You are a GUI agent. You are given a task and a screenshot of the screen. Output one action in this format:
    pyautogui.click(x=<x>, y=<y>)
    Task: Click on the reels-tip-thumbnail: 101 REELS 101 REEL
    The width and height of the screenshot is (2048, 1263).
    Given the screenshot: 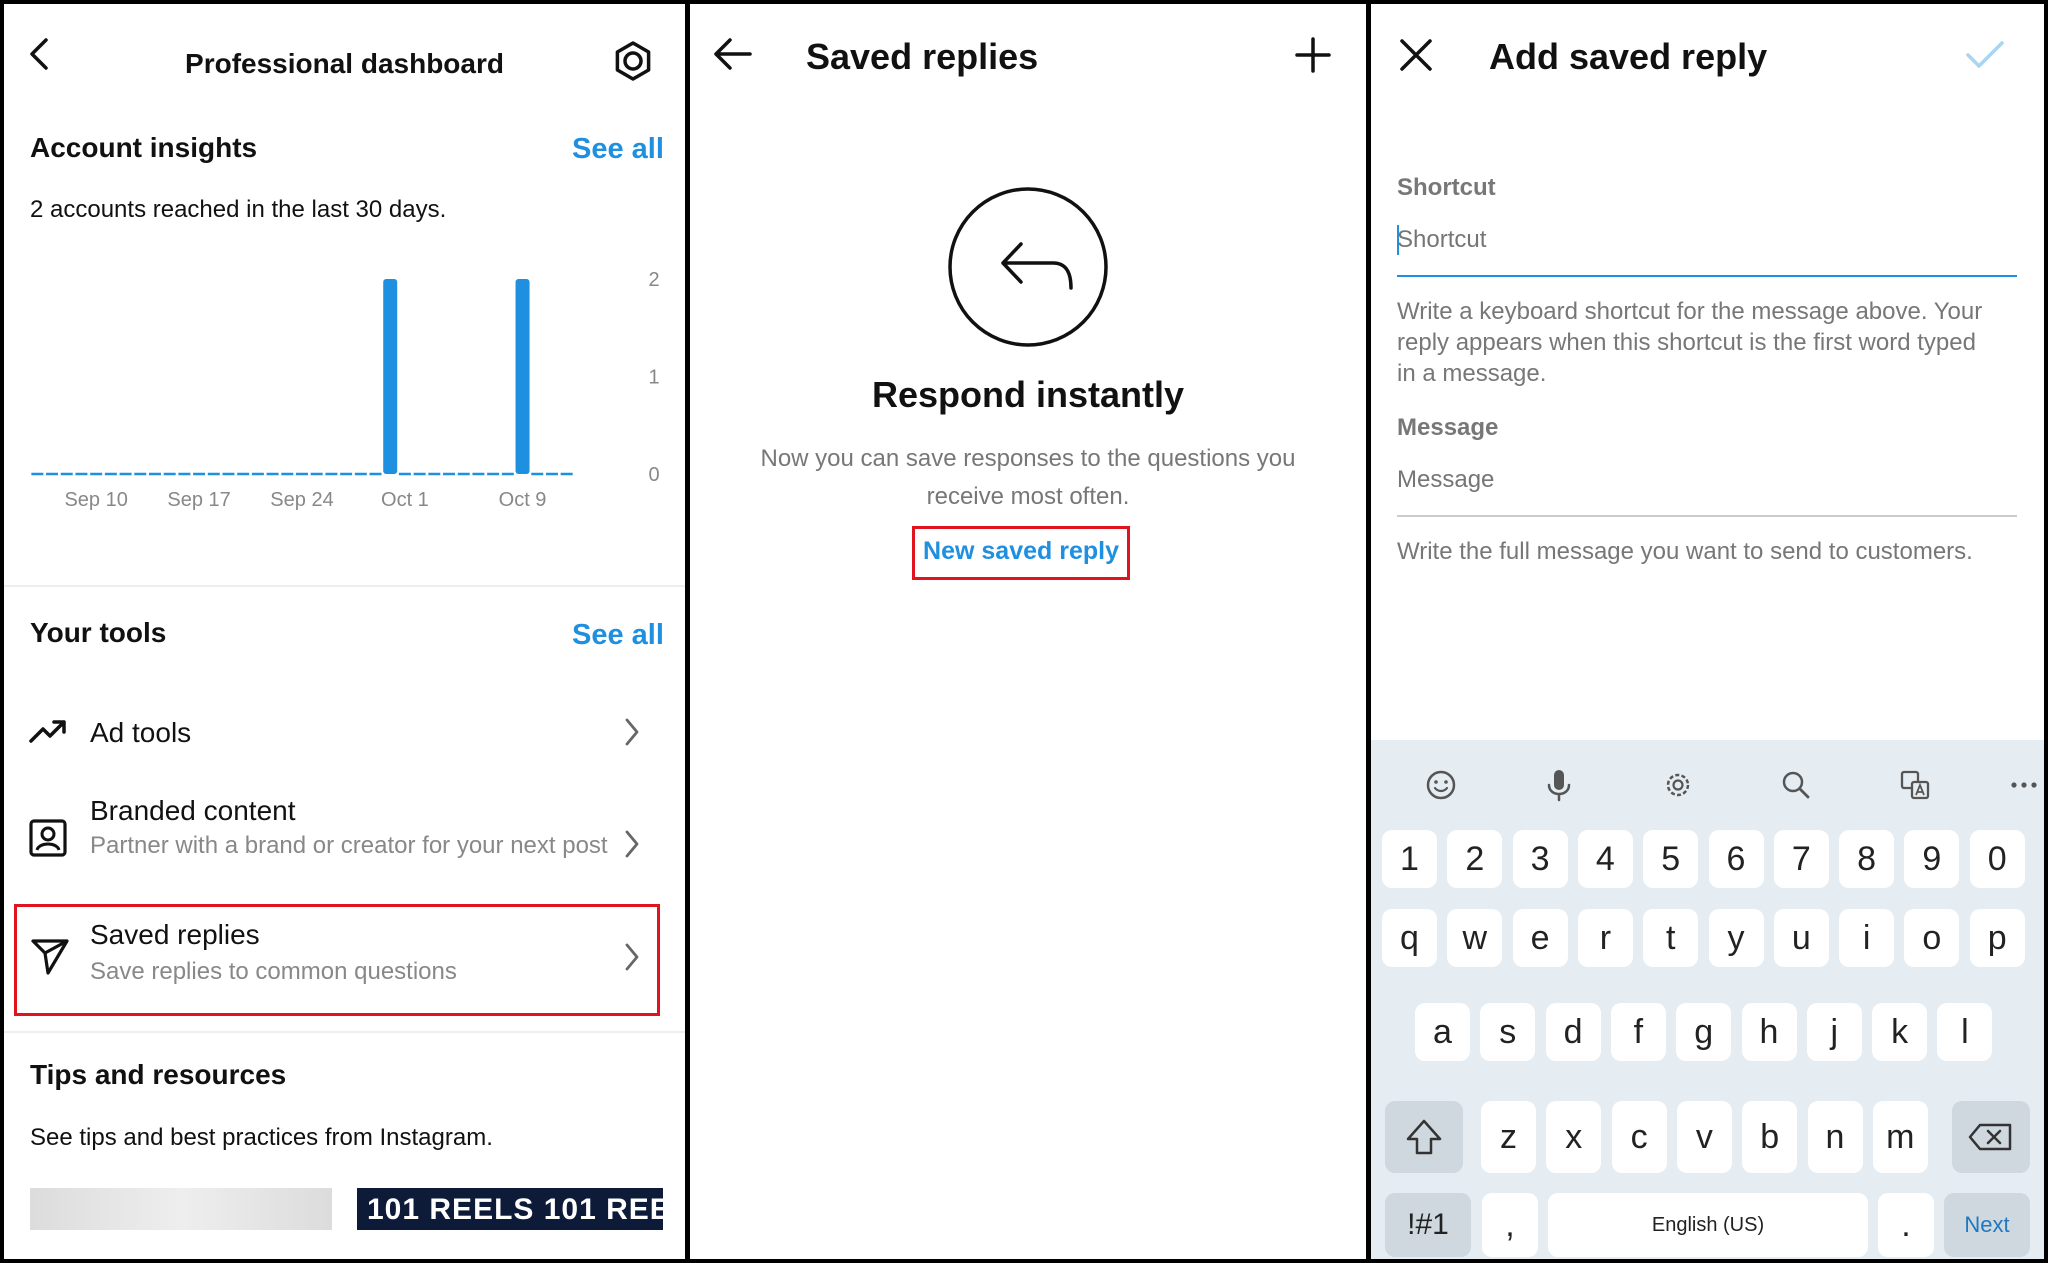 What is the action you would take?
    pyautogui.click(x=510, y=1209)
    